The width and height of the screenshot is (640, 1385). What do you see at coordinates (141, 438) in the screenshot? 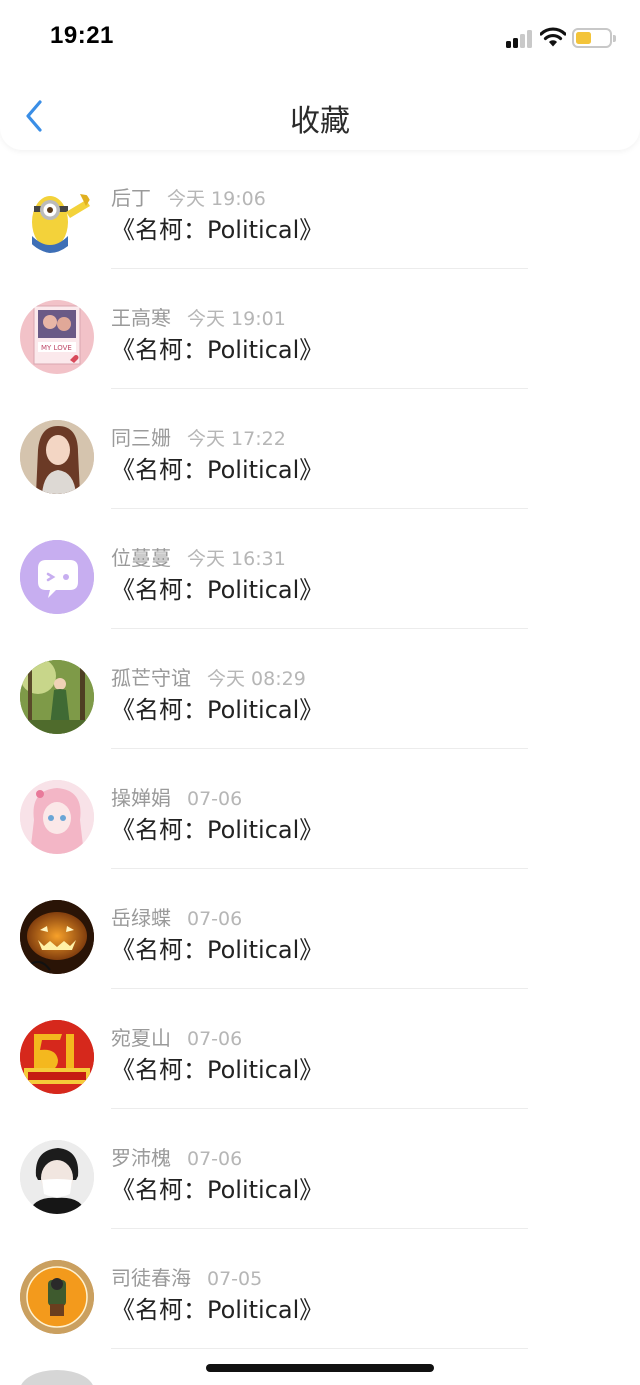
I see `sender-name: 同三姗` at bounding box center [141, 438].